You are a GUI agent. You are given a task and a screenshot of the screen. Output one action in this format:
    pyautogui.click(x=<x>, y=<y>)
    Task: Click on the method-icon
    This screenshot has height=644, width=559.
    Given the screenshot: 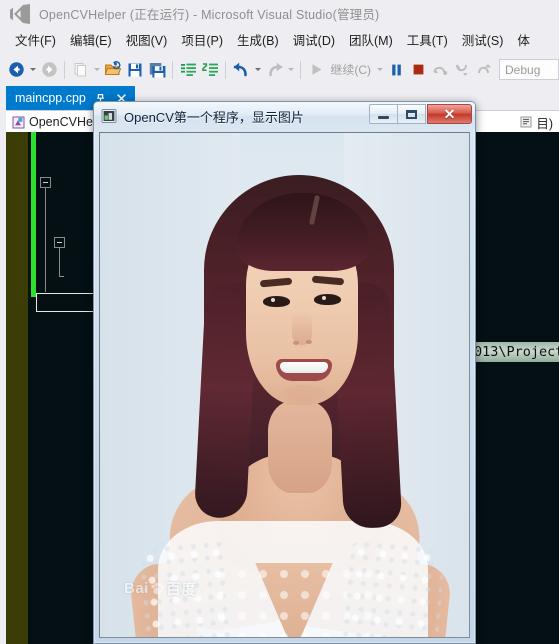 What is the action you would take?
    pyautogui.click(x=526, y=122)
    